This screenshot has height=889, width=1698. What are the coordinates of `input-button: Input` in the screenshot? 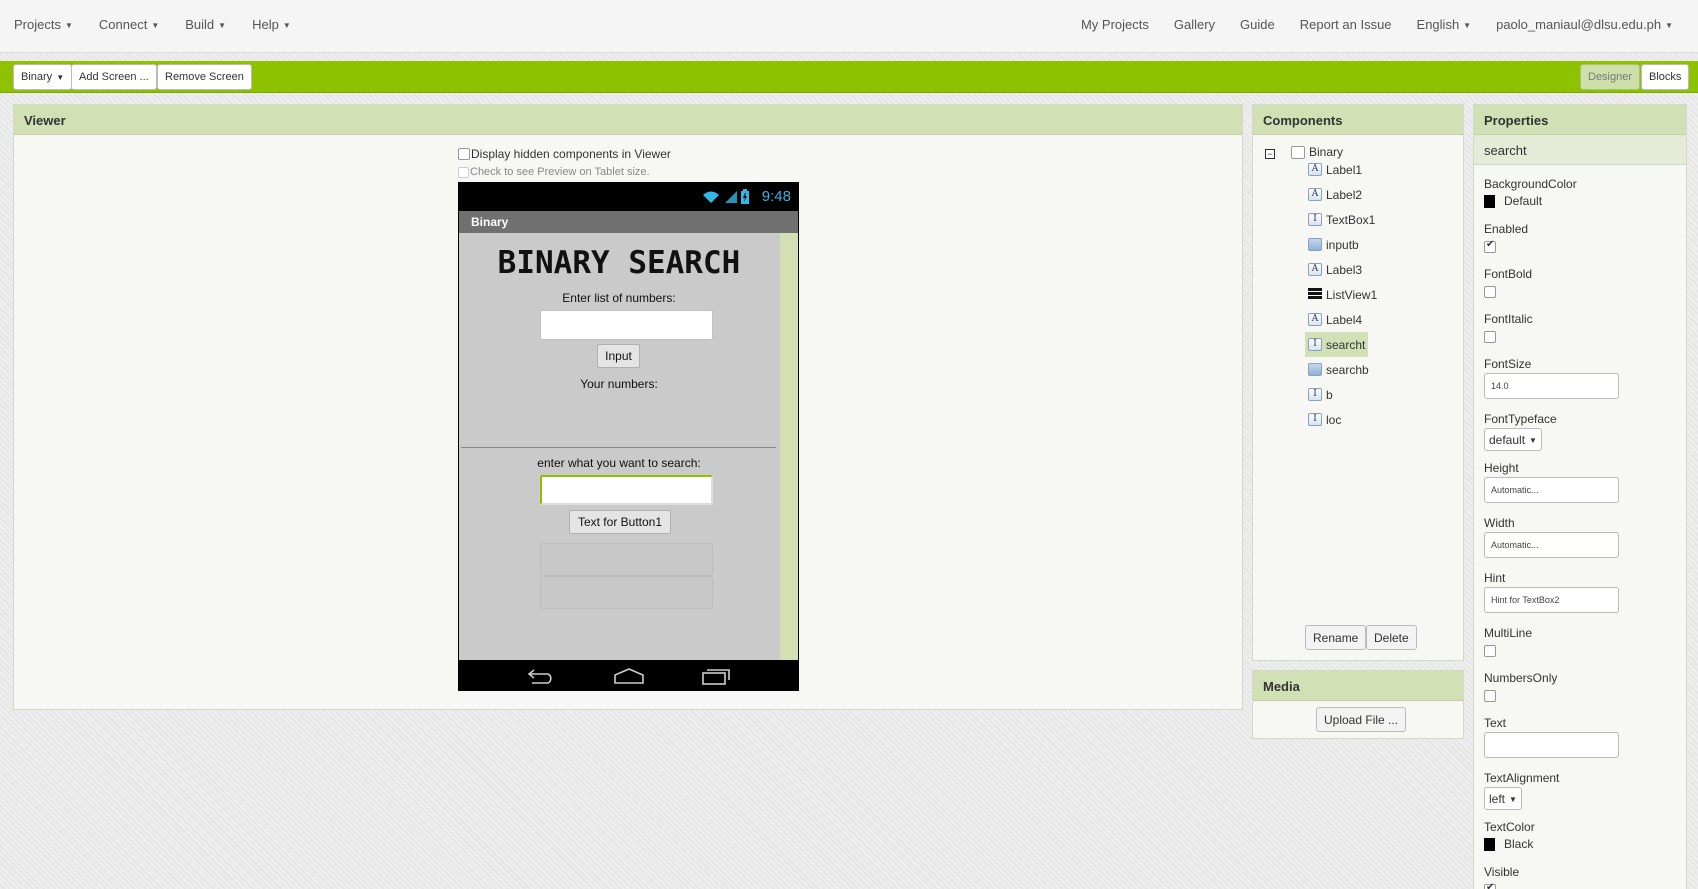 It's located at (618, 356).